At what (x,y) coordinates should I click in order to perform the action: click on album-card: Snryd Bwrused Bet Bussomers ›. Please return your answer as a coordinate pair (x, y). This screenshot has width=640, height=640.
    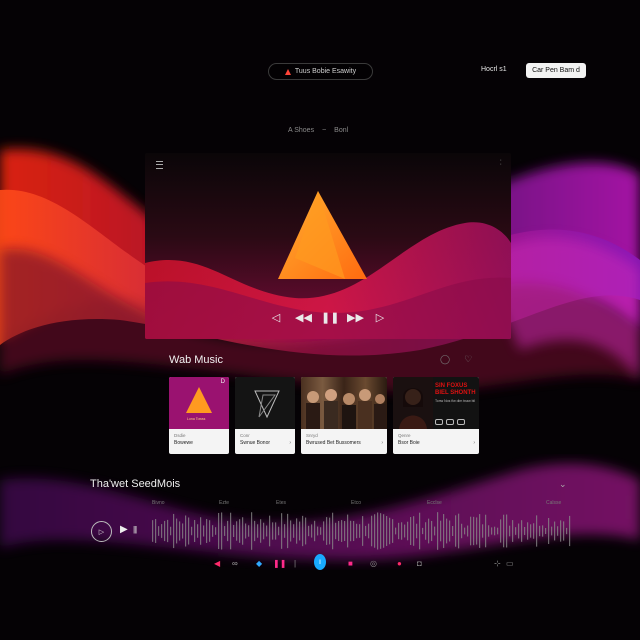
    Looking at the image, I should click on (344, 415).